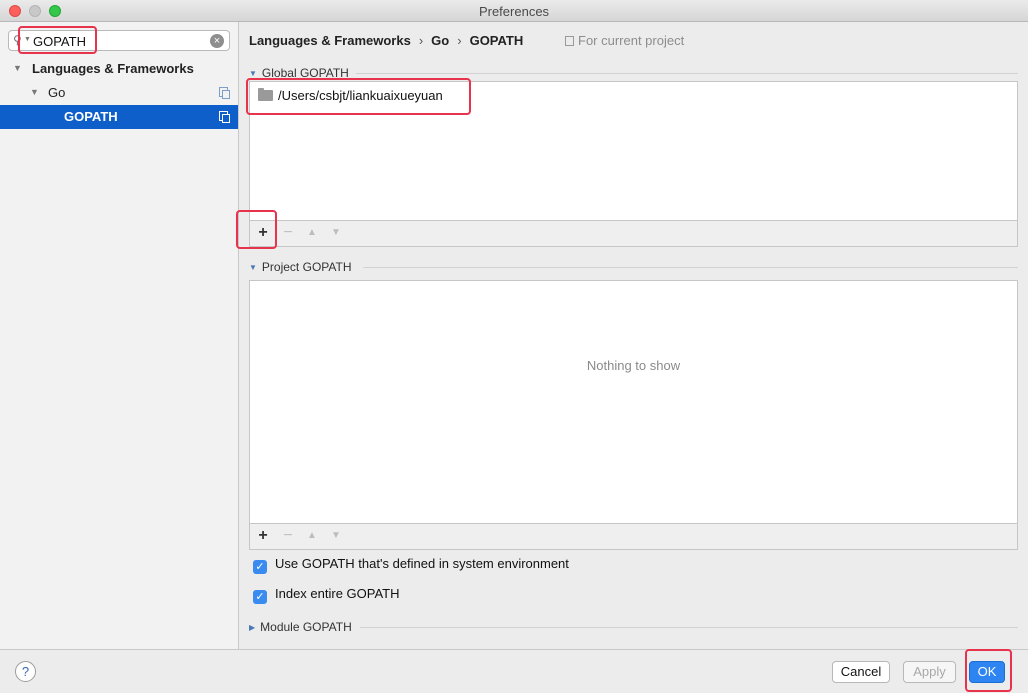 The image size is (1028, 693). Describe the element at coordinates (256, 229) in the screenshot. I see `highlight-add-annotation` at that location.